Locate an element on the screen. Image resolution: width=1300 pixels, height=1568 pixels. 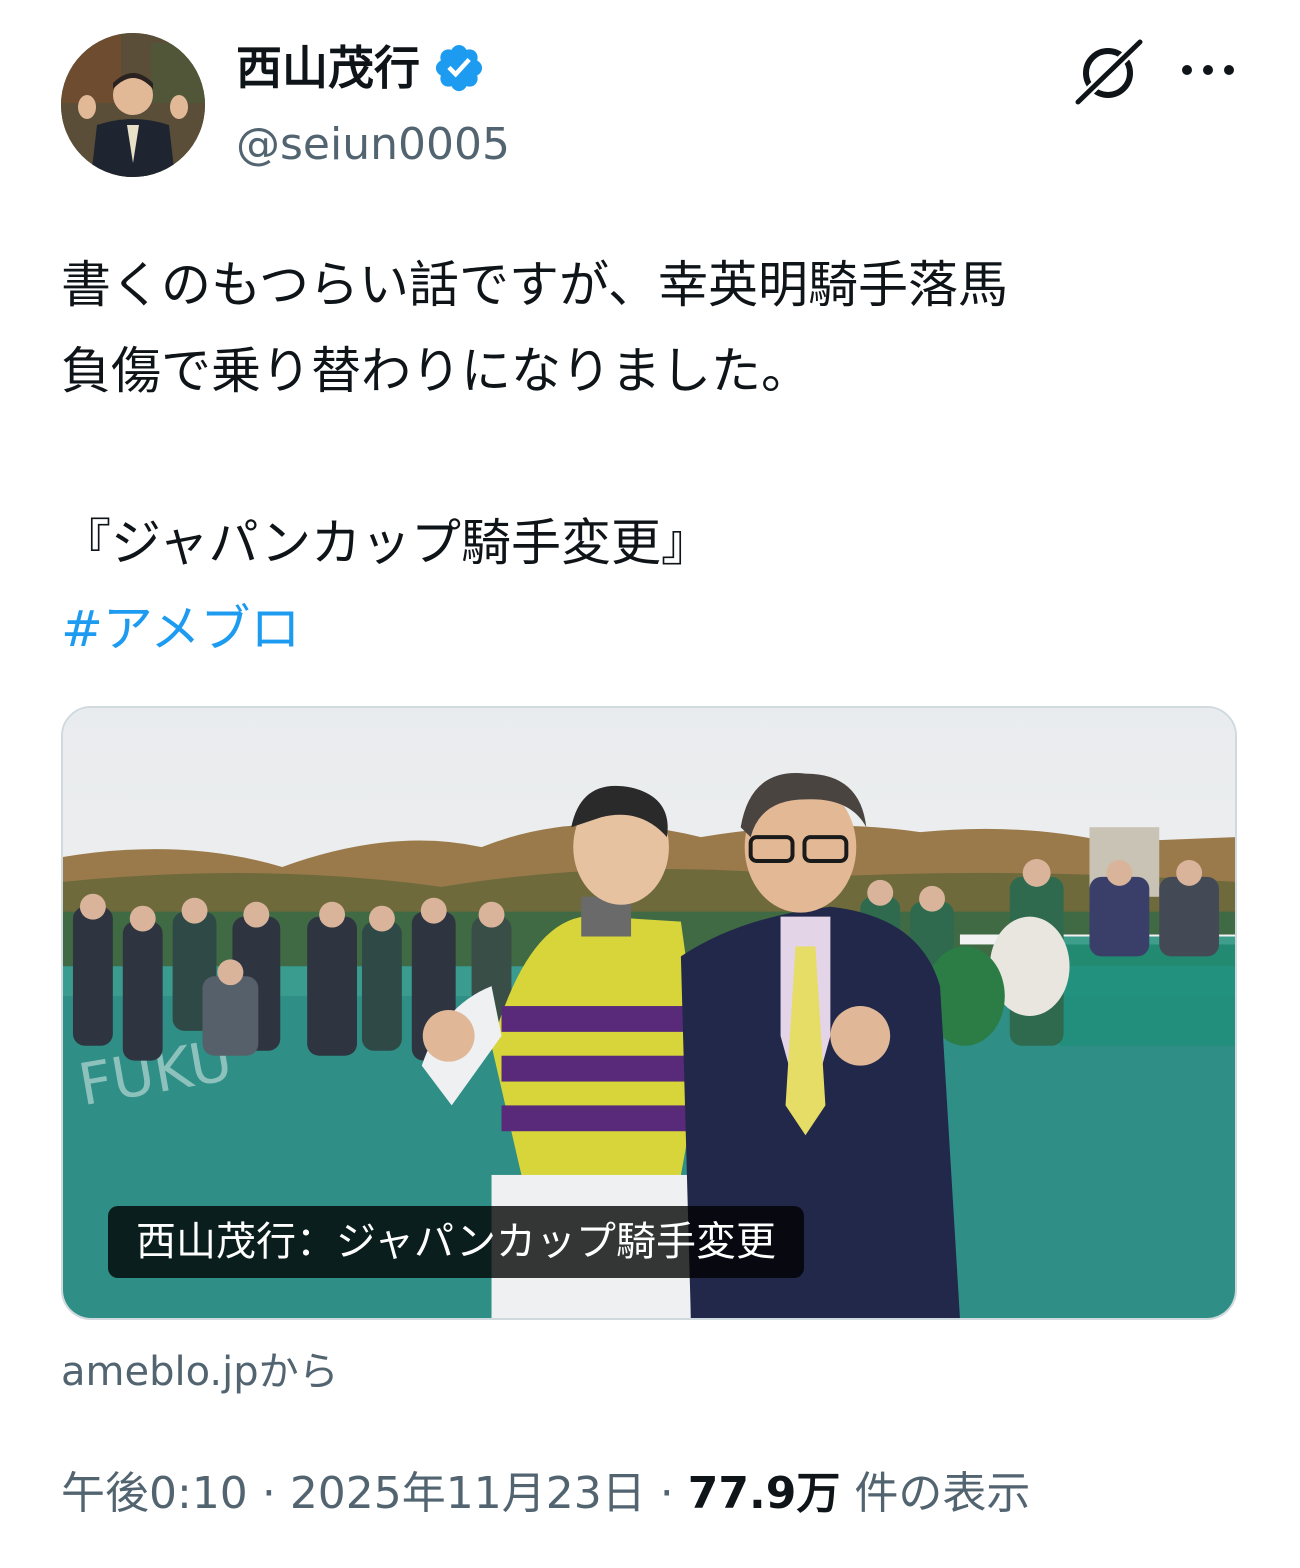
tweet-timestamp-time: 午後0:10 is located at coordinates (154, 1493).